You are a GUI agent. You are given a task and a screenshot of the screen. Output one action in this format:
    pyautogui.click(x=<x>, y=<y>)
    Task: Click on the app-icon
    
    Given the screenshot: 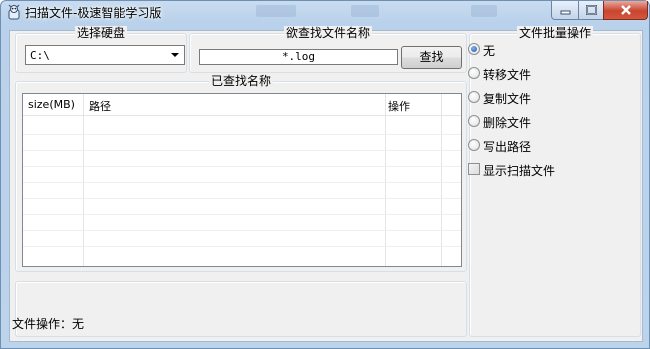 What is the action you would take?
    pyautogui.click(x=14, y=12)
    